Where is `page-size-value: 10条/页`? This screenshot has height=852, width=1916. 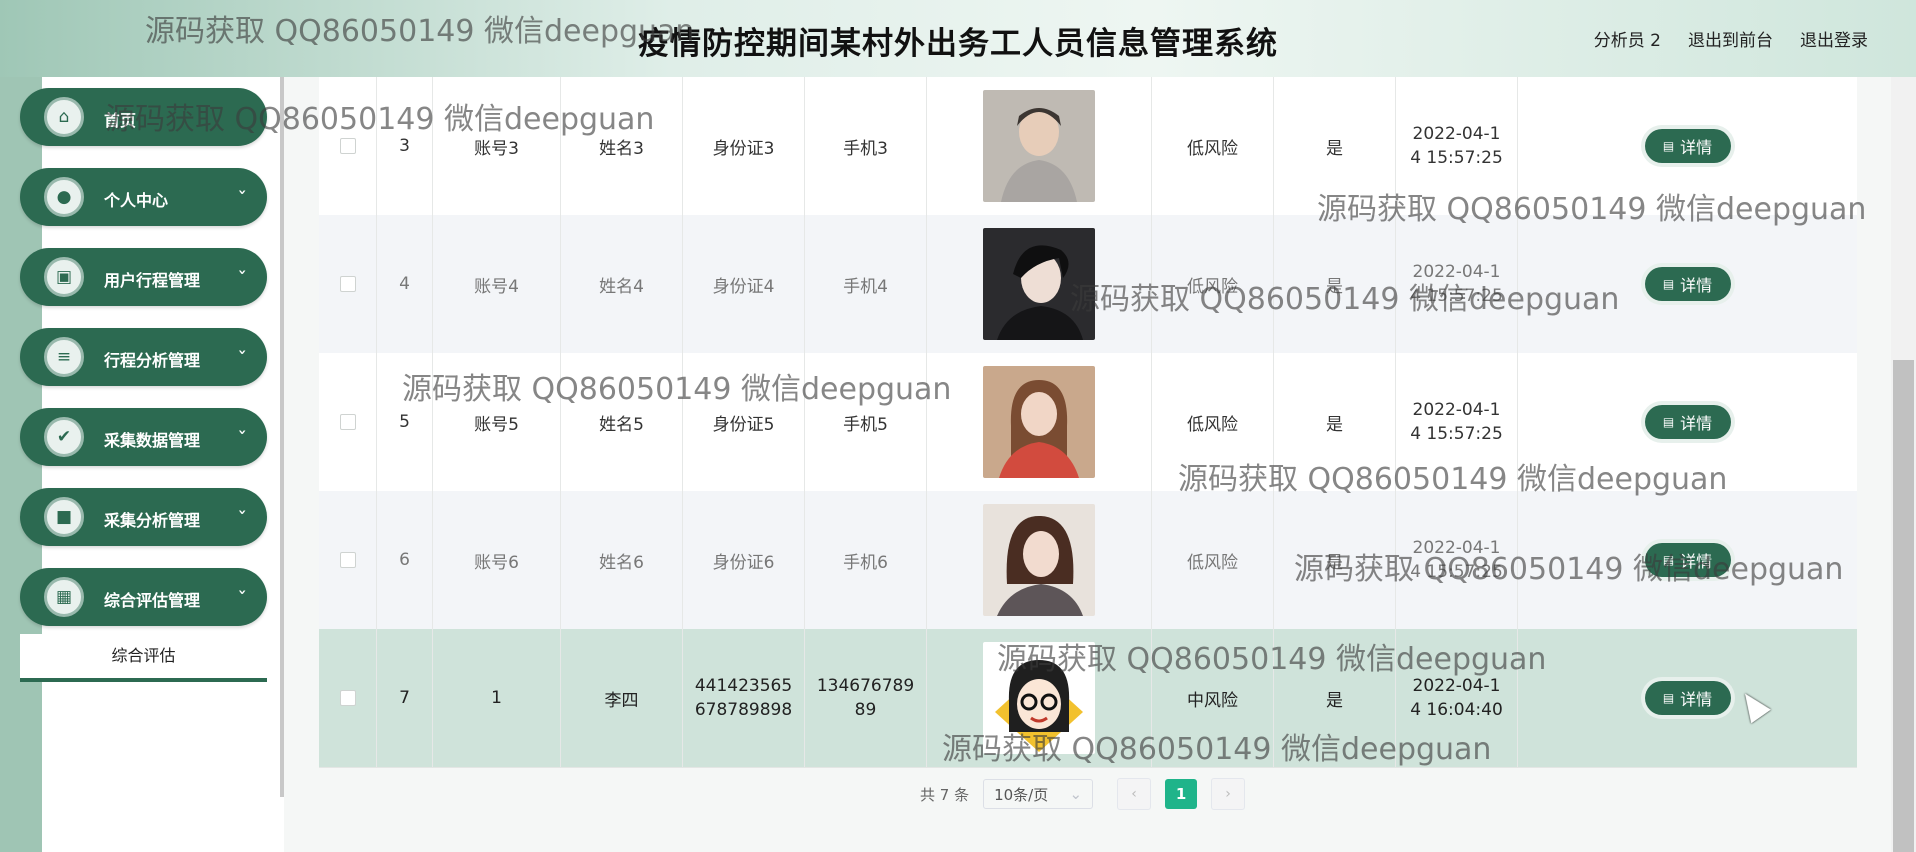
page-size-value: 10条/页 is located at coordinates (1021, 794).